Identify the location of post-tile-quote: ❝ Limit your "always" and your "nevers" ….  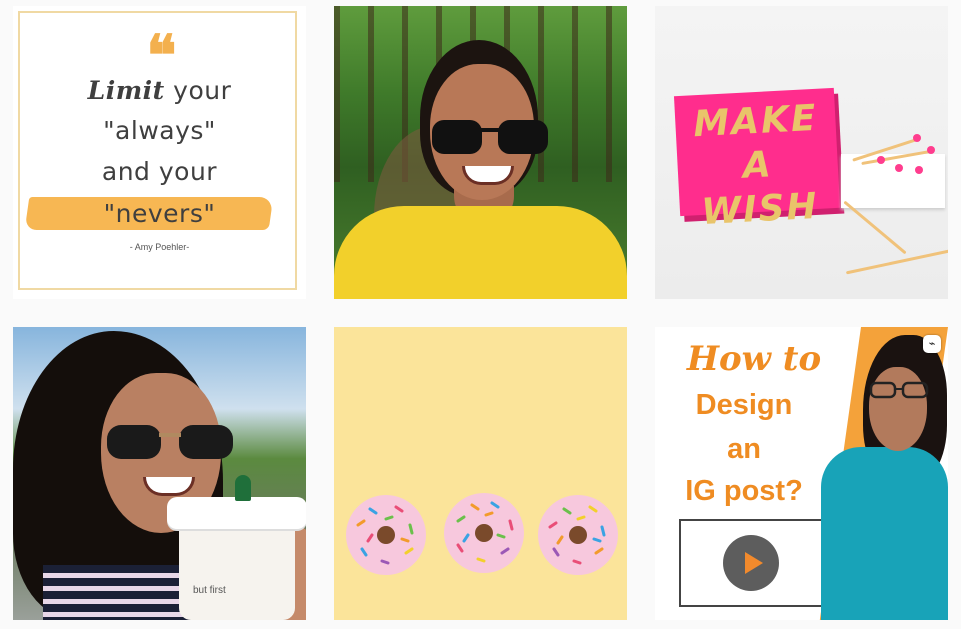
(159, 152).